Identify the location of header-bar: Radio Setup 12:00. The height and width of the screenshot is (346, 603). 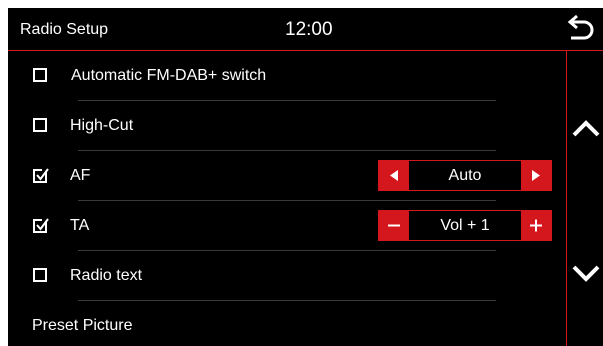
(305, 29).